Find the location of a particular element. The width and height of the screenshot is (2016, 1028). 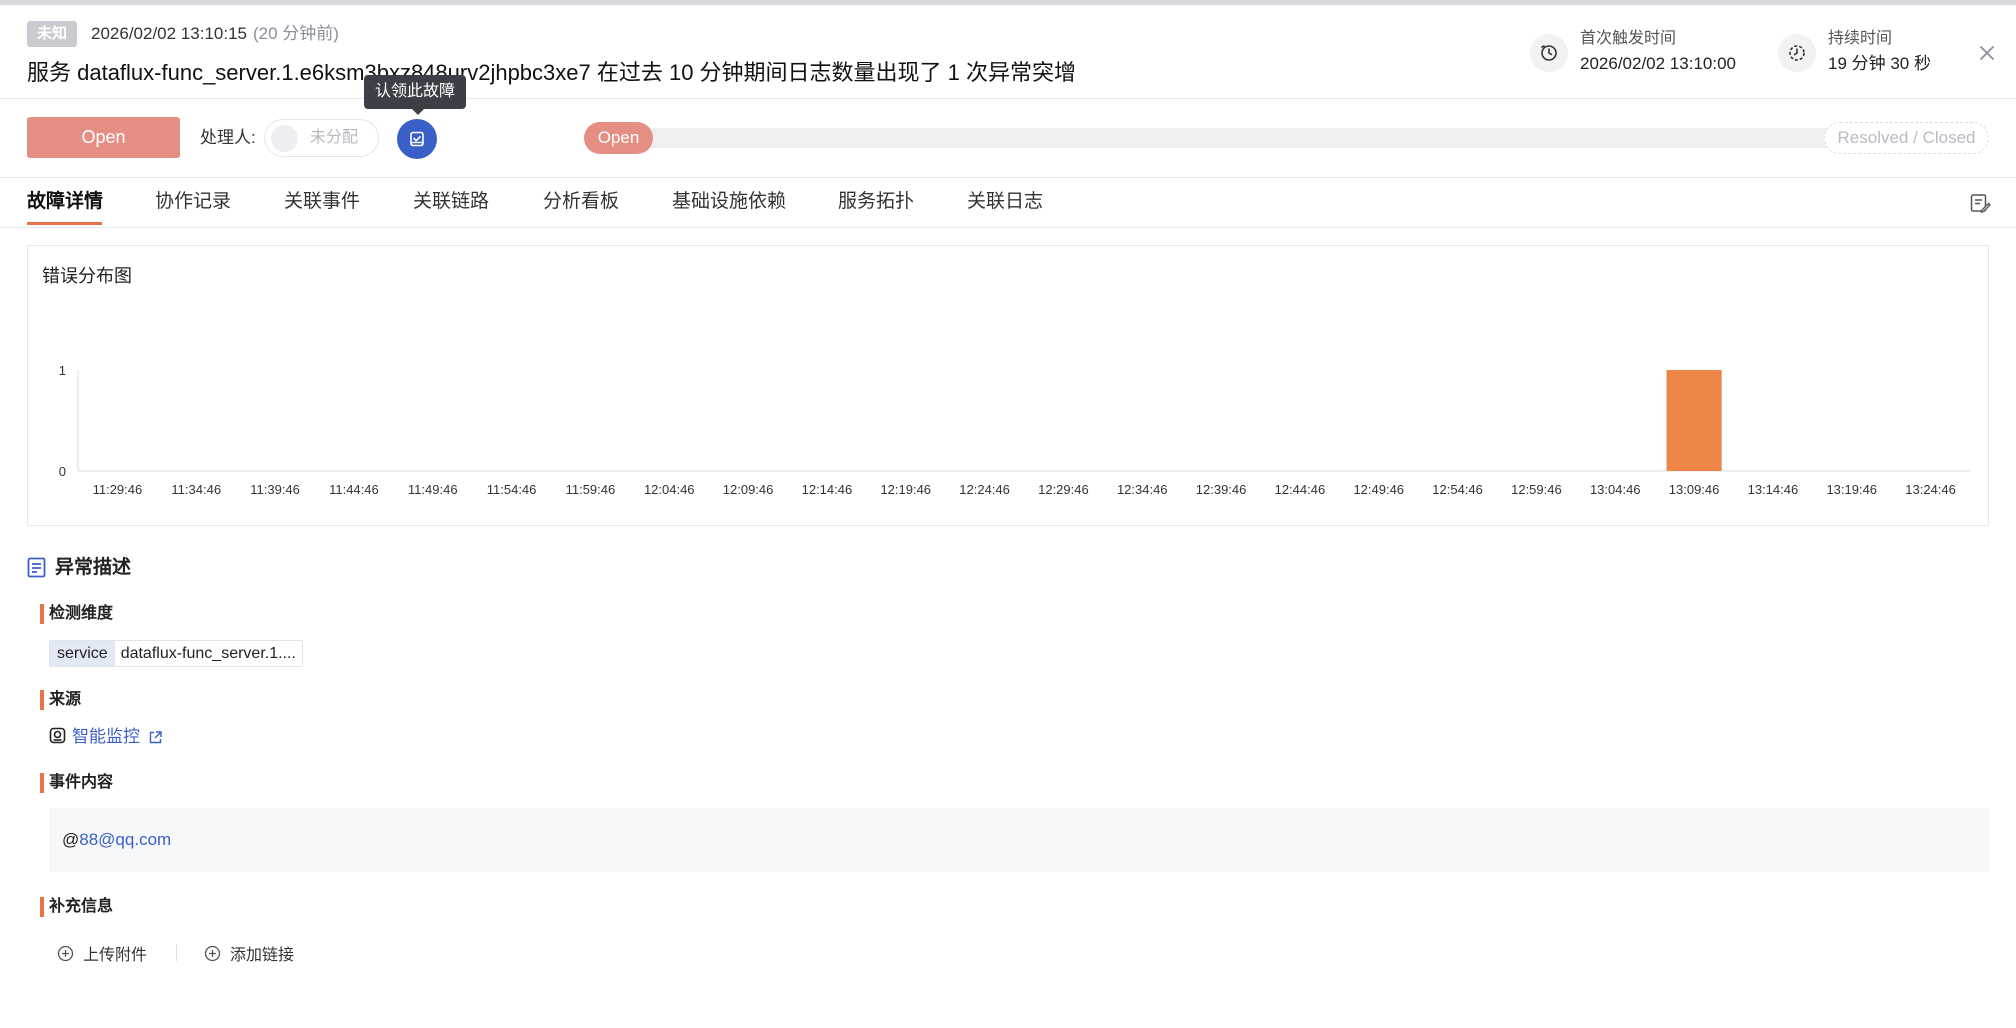

add-link-button: 添加链接 is located at coordinates (249, 953).